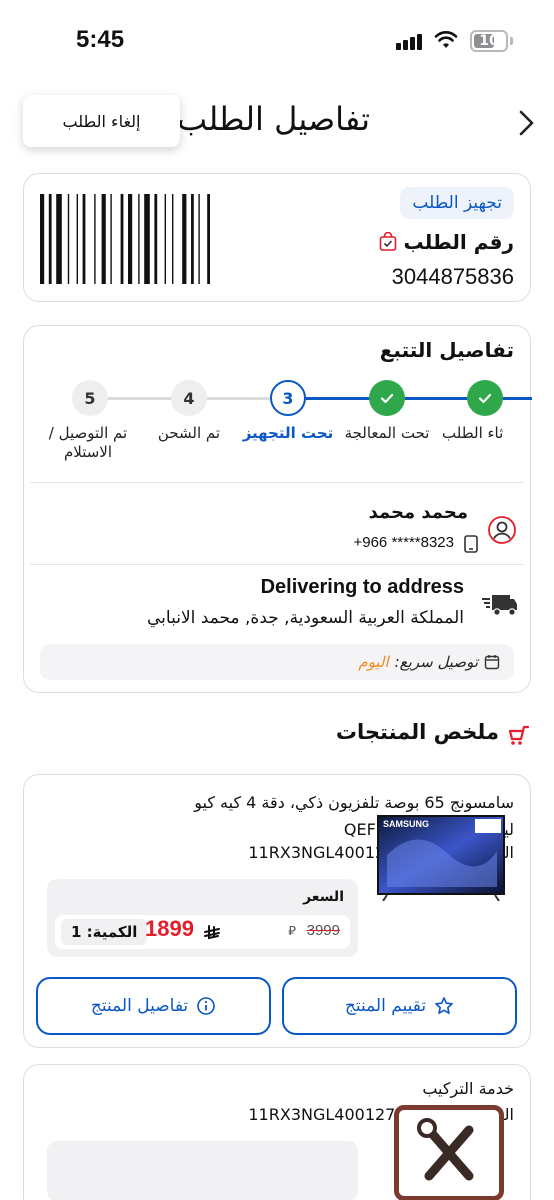 The image size is (554, 1200). What do you see at coordinates (473, 433) in the screenshot?
I see `step-1-label: ثاء الطلب` at bounding box center [473, 433].